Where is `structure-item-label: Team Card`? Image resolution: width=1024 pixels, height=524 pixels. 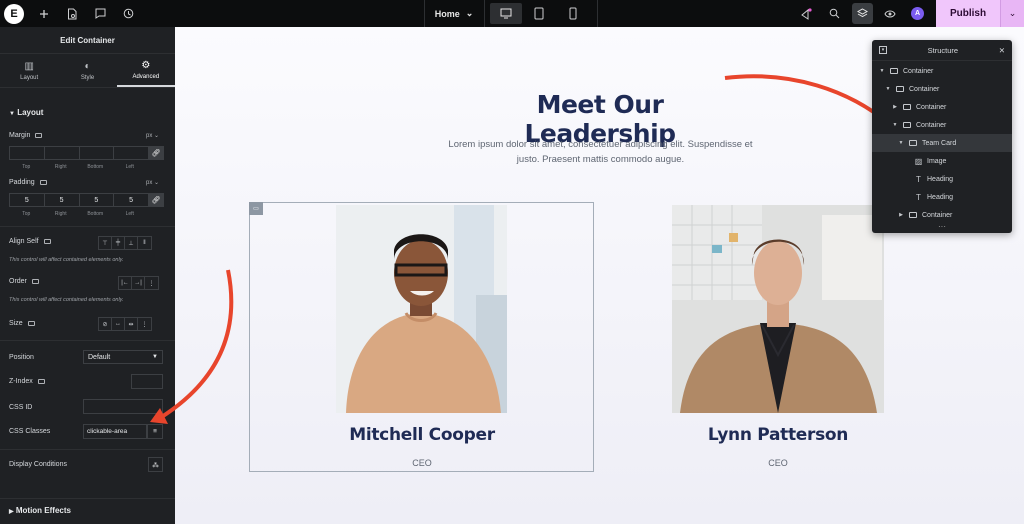 structure-item-label: Team Card is located at coordinates (939, 143).